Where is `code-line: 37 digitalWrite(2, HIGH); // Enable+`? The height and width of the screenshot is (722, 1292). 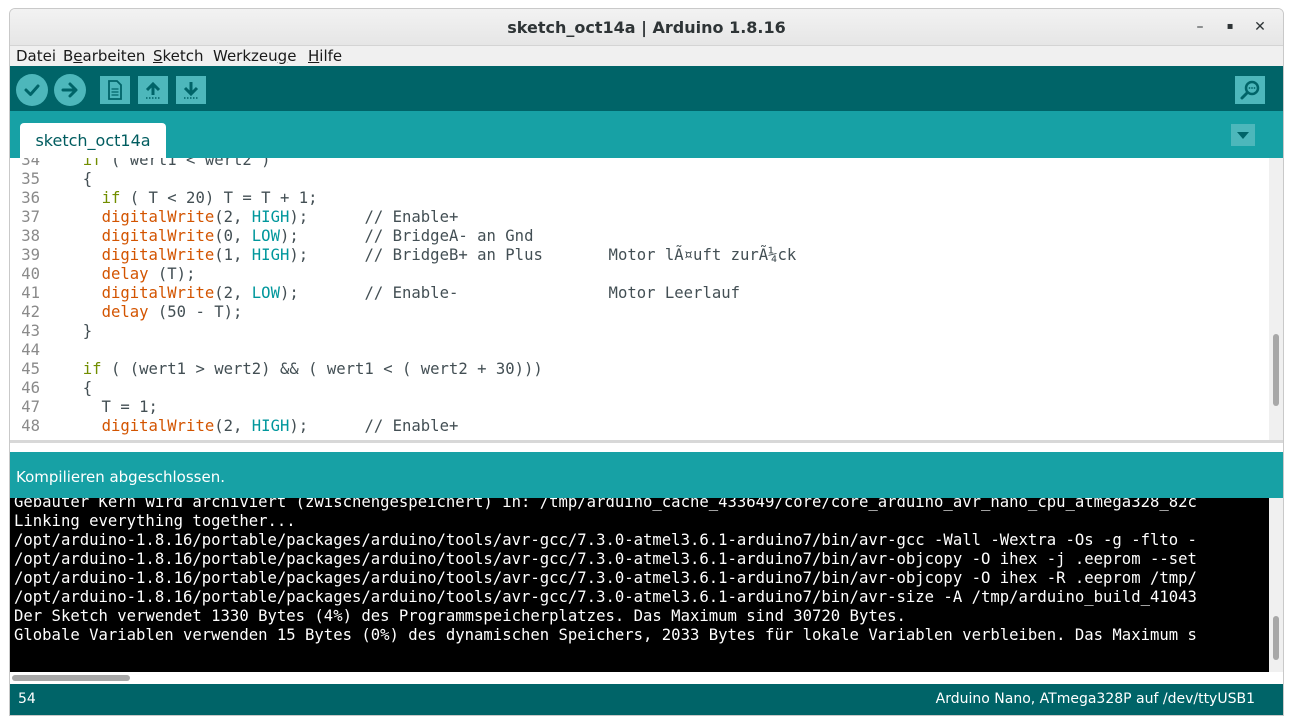
code-line: 37 digitalWrite(2, HIGH); // Enable+ is located at coordinates (639, 217).